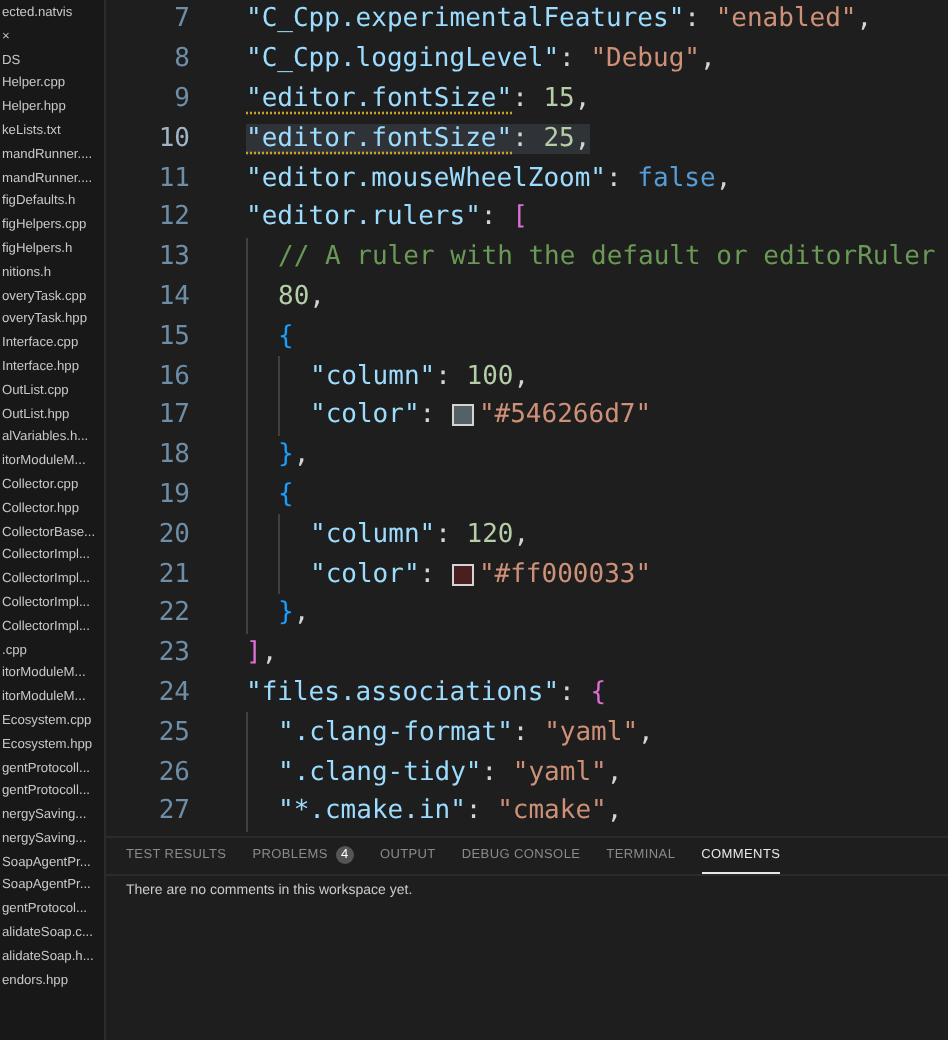 The image size is (948, 1040). What do you see at coordinates (490, 534) in the screenshot?
I see `code-token: 120` at bounding box center [490, 534].